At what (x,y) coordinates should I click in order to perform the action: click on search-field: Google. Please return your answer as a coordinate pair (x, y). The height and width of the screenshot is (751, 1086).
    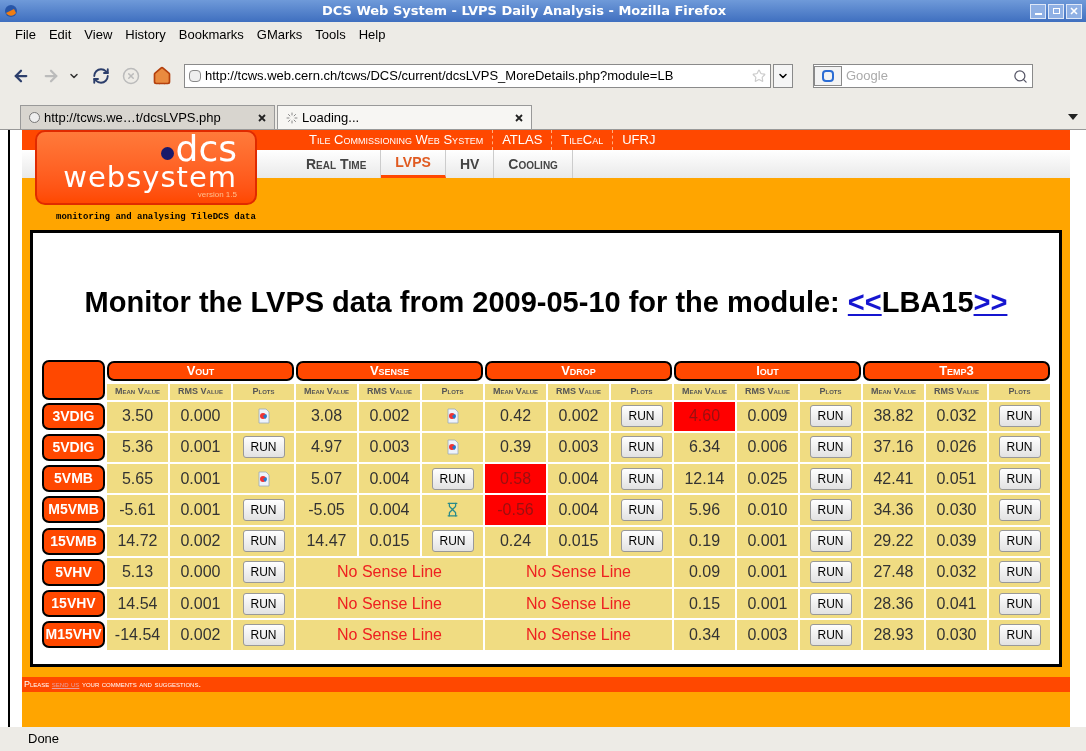
    Looking at the image, I should click on (923, 76).